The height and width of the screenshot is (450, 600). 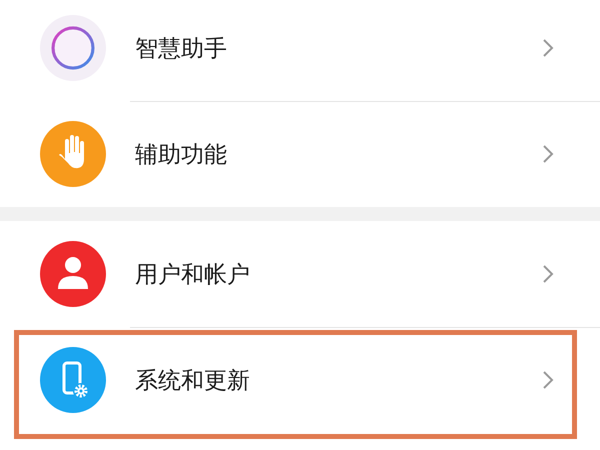 I want to click on ring-icon, so click(x=73, y=48).